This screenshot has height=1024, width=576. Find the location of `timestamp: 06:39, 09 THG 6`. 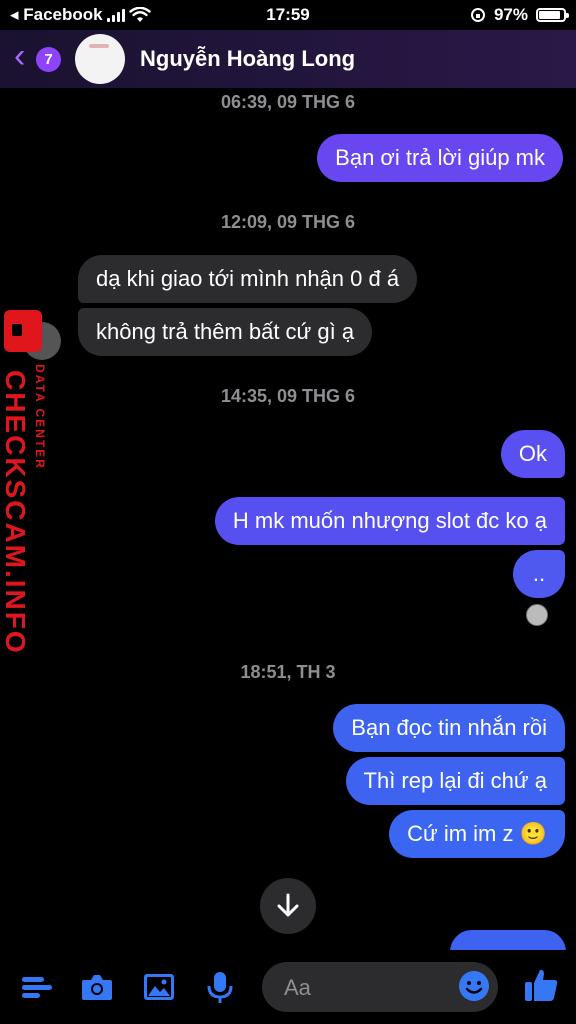

timestamp: 06:39, 09 THG 6 is located at coordinates (288, 102).